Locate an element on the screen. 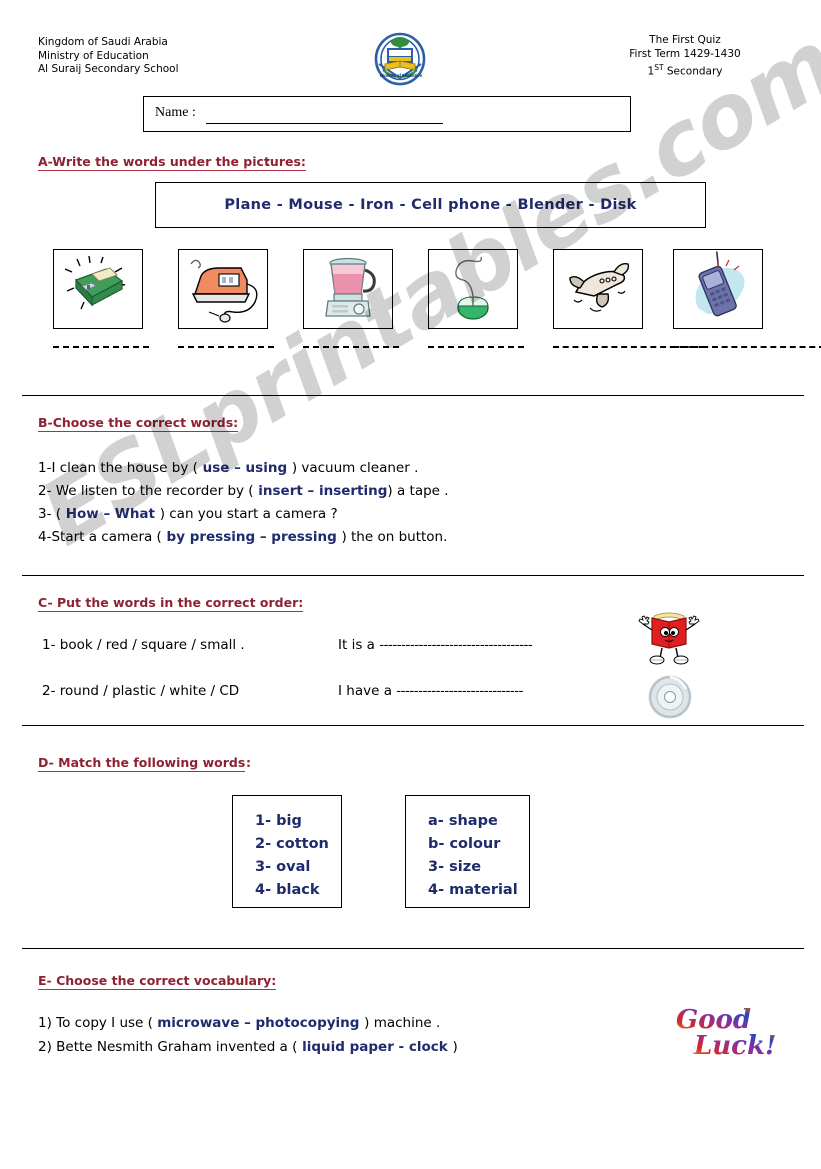 This screenshot has width=821, height=1169. question-choice: microwave – photocopying is located at coordinates (260, 1023).